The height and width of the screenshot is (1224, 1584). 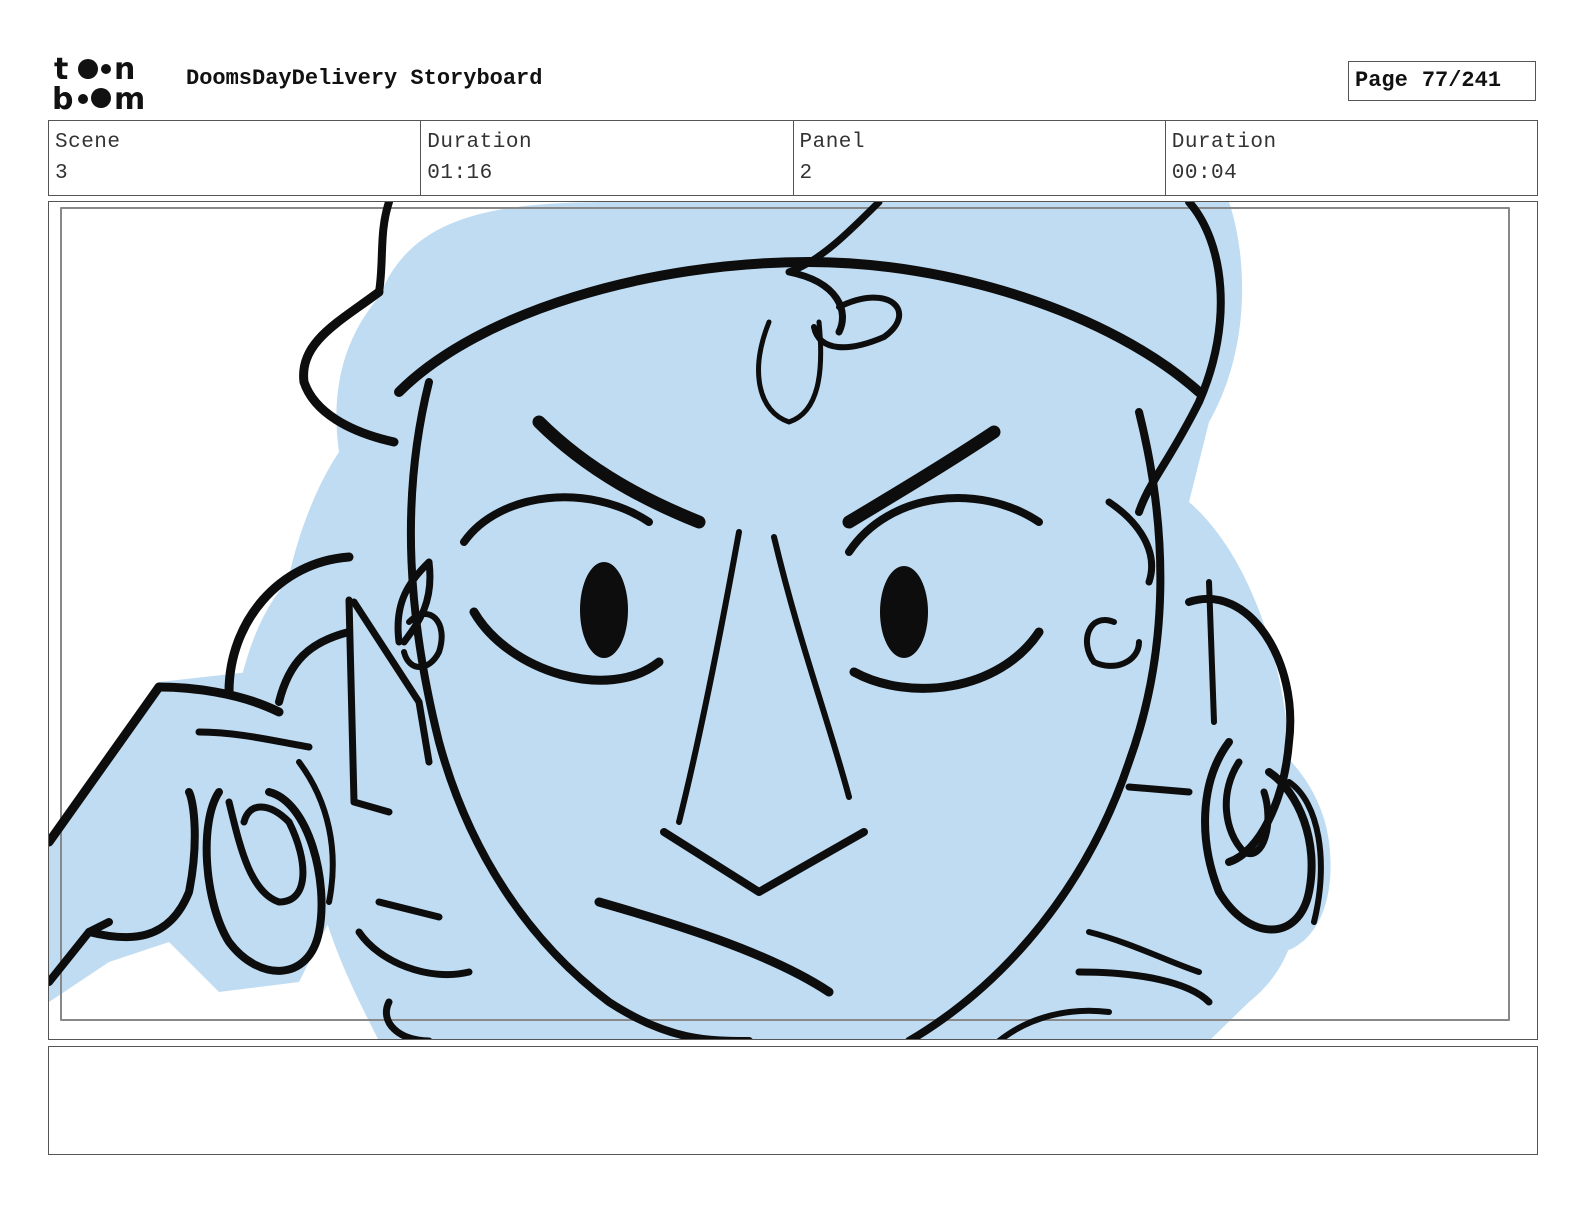 What do you see at coordinates (460, 173) in the screenshot?
I see `scene-duration-value: 01:16` at bounding box center [460, 173].